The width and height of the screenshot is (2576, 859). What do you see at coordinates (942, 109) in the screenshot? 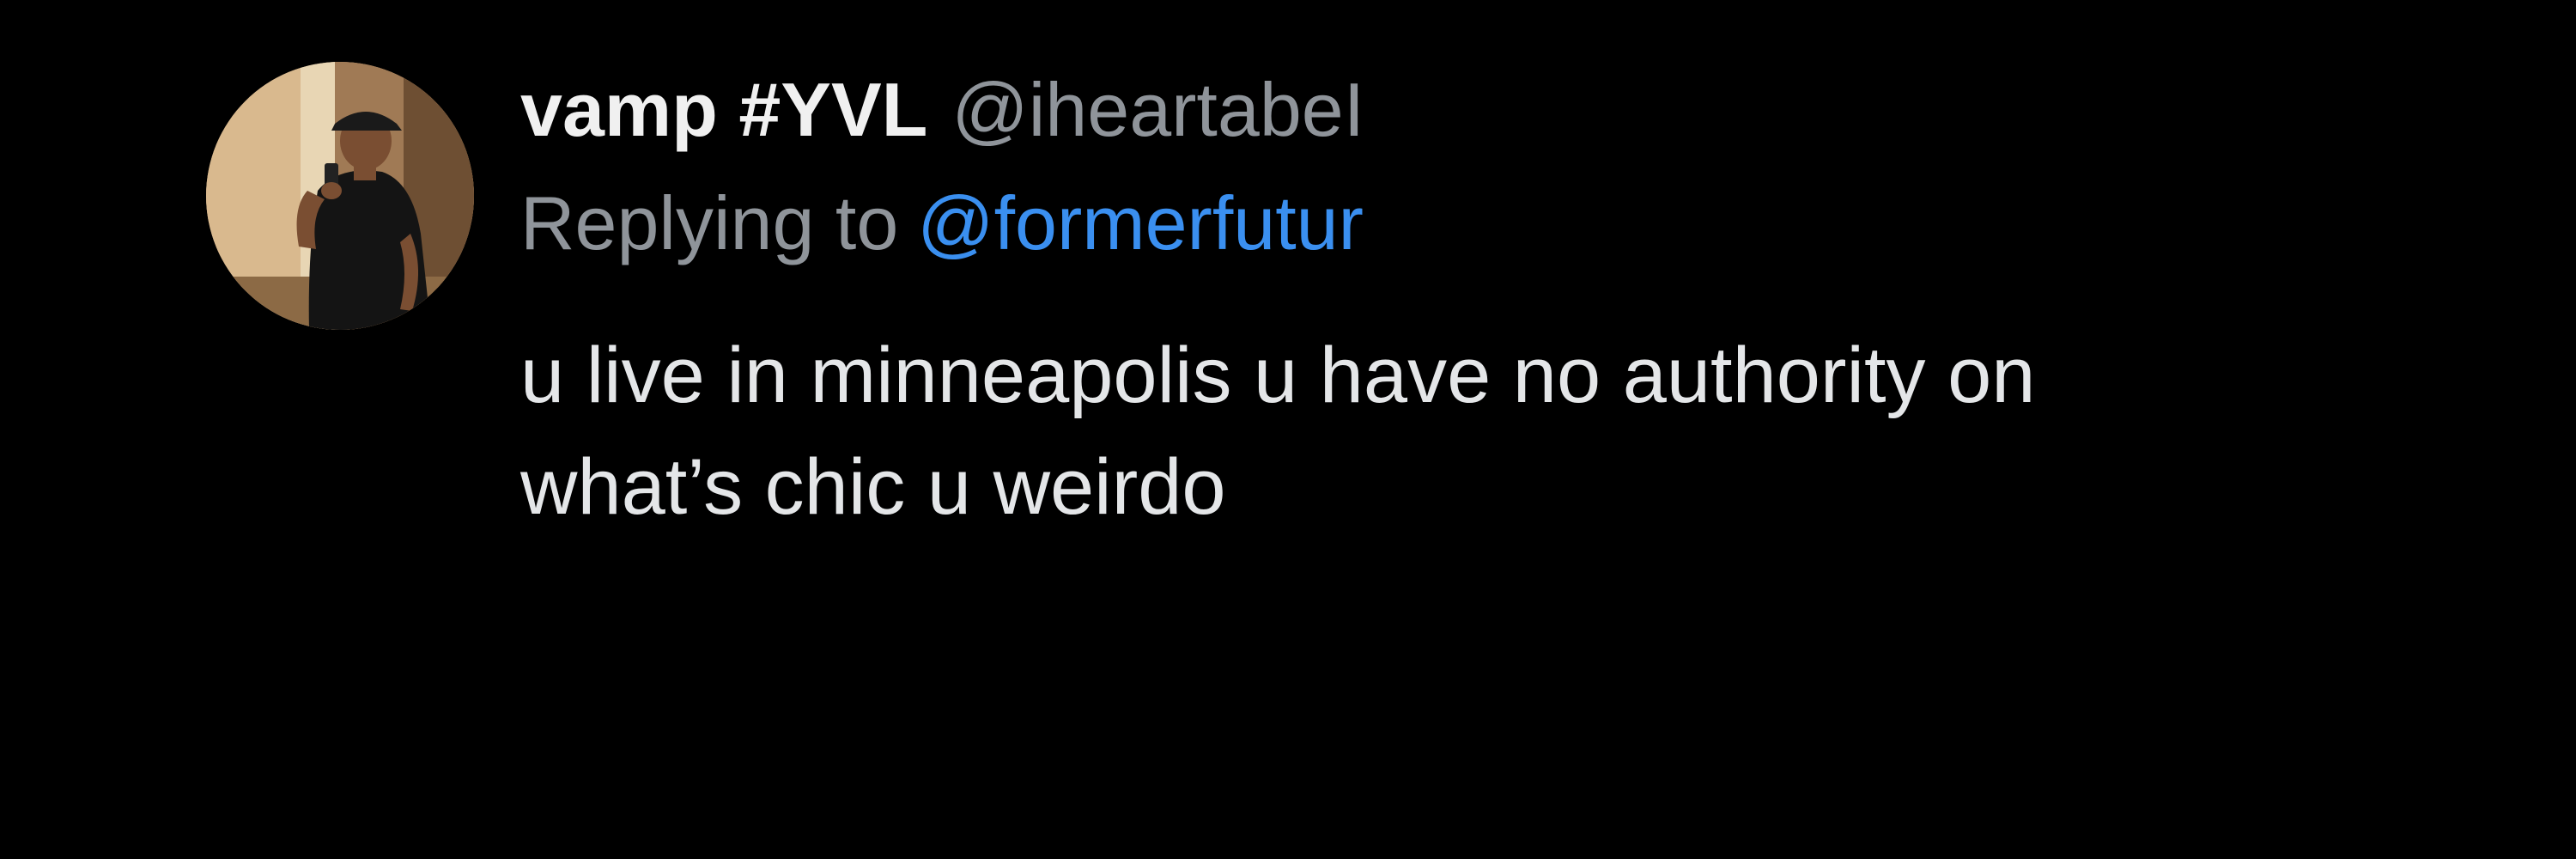
I see `tweet-header: vamp #YVL @iheartabeI` at bounding box center [942, 109].